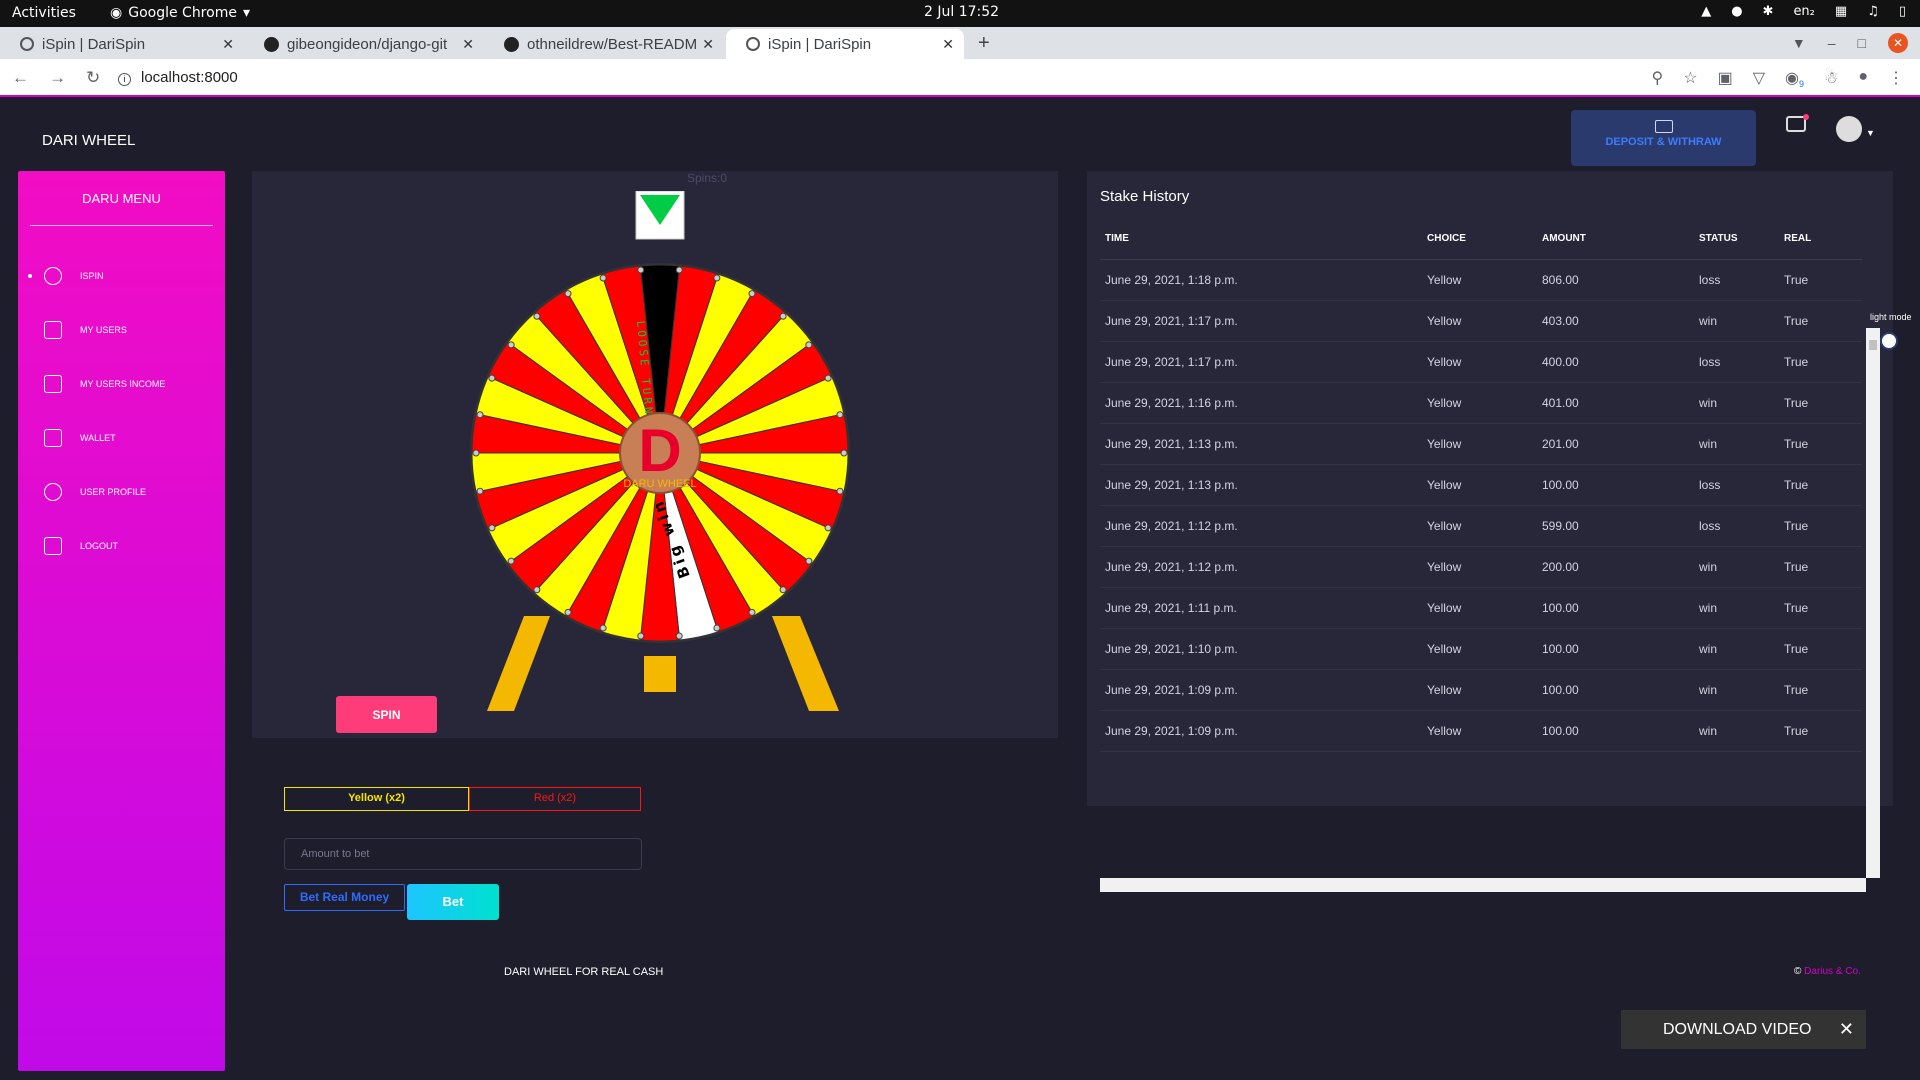 The image size is (1920, 1080). Describe the element at coordinates (1873, 11) in the screenshot. I see `volume-icon: ♫` at that location.